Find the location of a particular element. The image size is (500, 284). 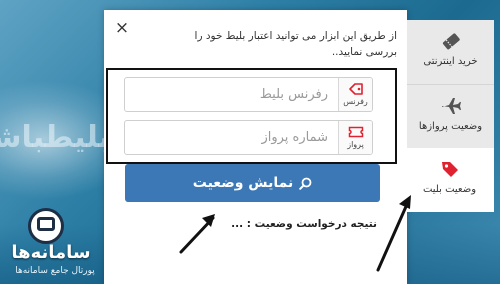

ticket-reference-addon-label: رفرنس is located at coordinates (355, 101).